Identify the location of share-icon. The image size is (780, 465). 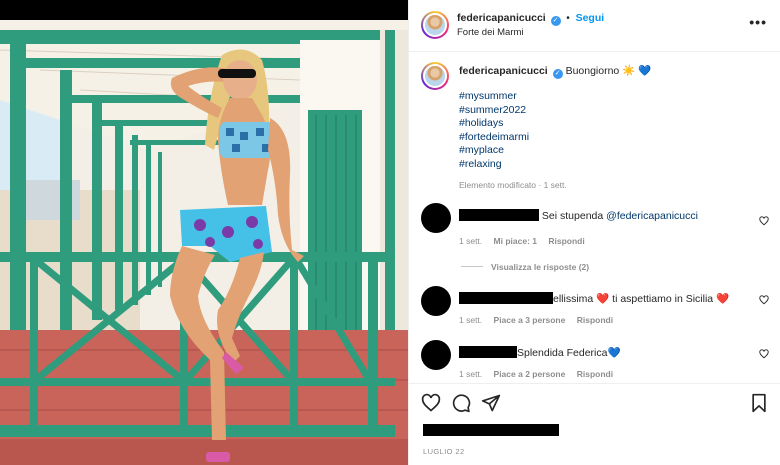
(491, 403).